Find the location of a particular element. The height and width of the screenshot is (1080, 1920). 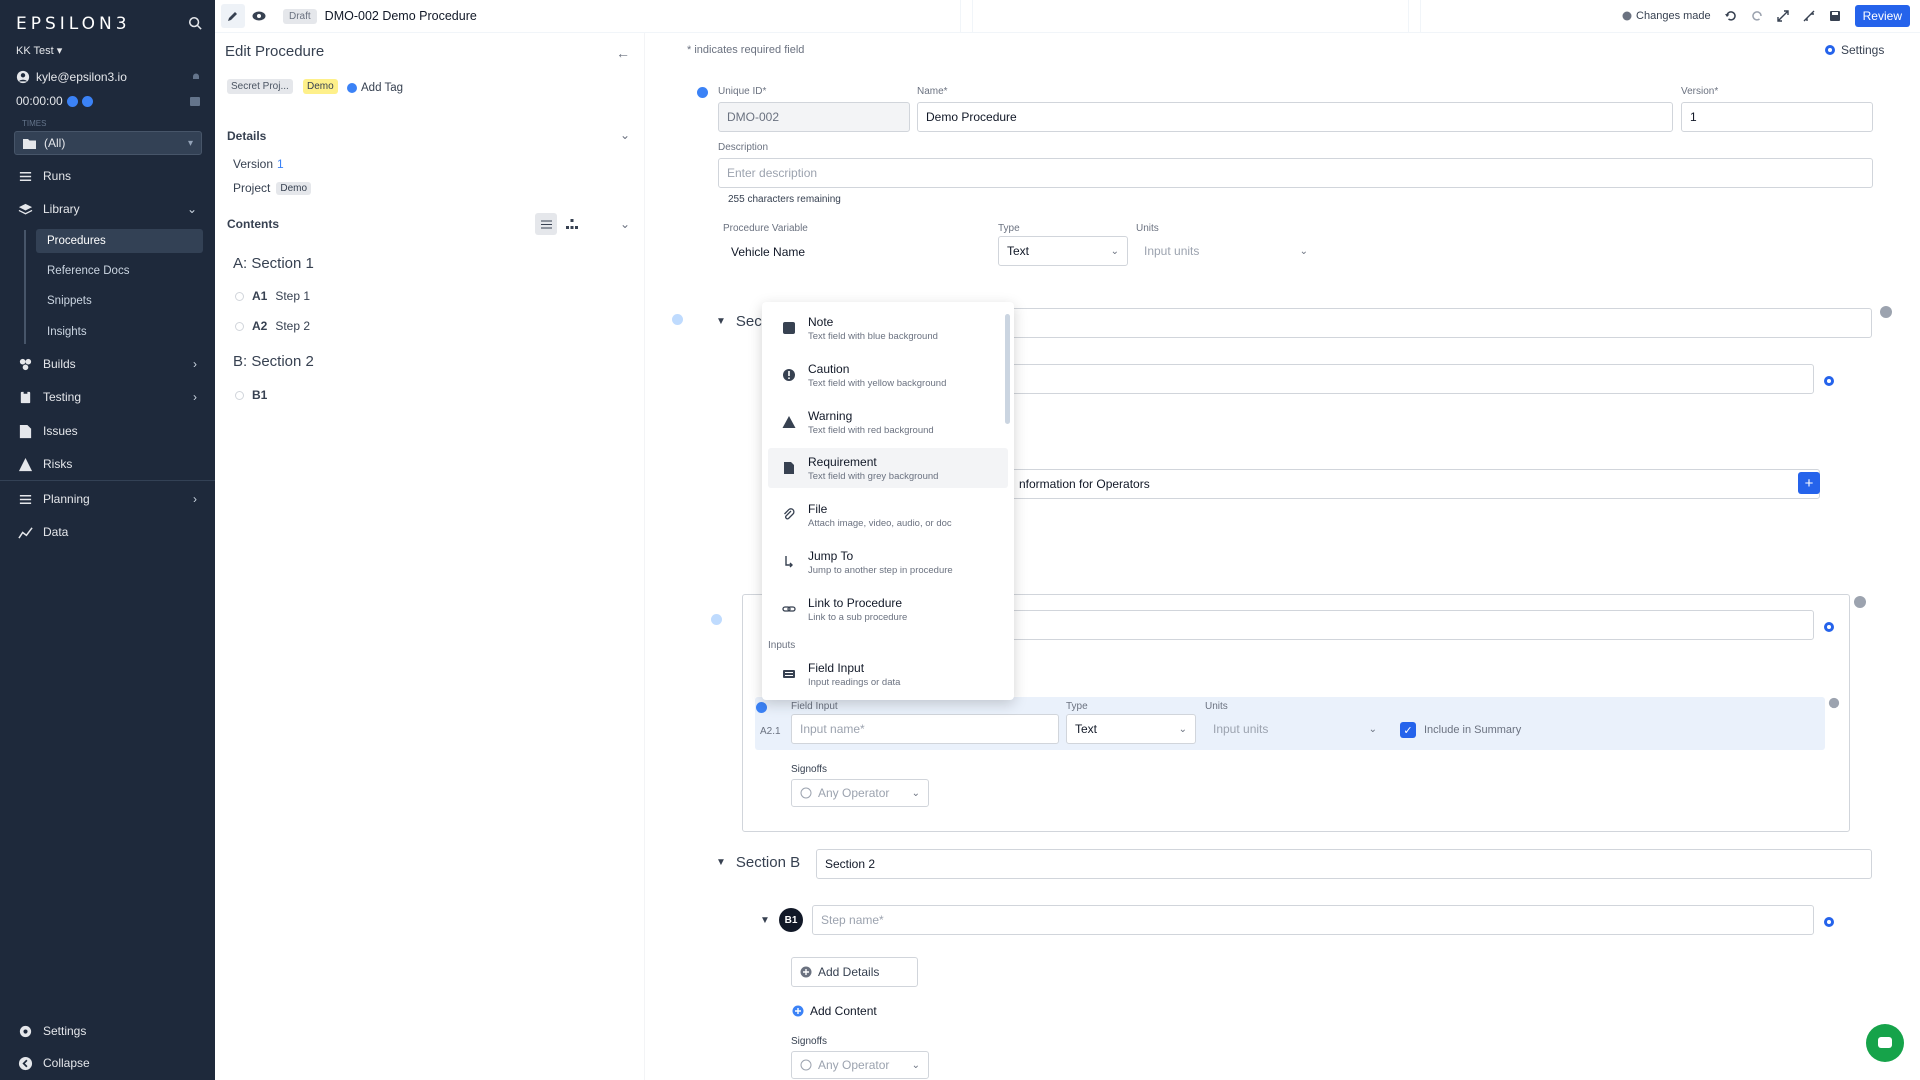

nav-reference-docs: Reference Docs is located at coordinates (119, 271).